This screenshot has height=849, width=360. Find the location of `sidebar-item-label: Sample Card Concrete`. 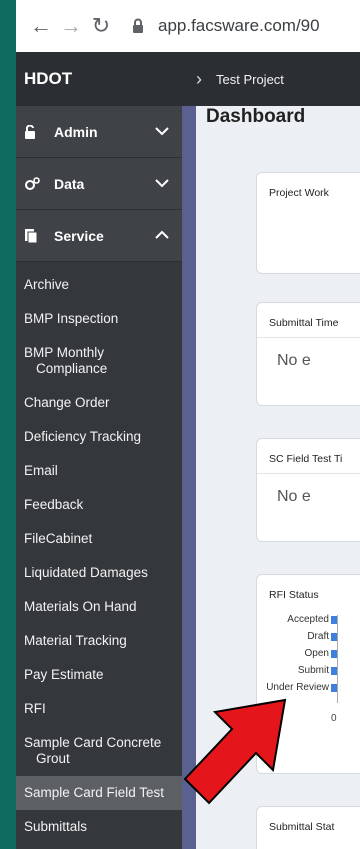

sidebar-item-label: Sample Card Concrete is located at coordinates (93, 742).